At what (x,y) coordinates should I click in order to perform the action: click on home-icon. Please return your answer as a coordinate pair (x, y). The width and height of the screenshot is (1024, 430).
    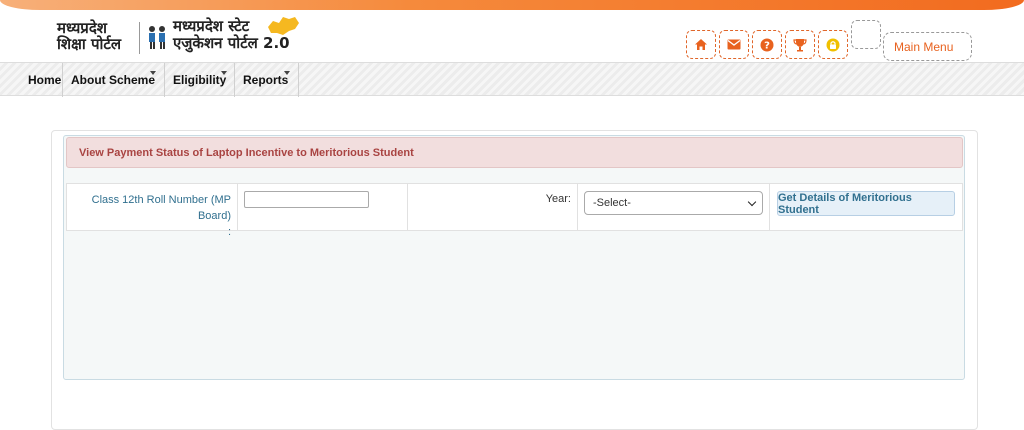
    Looking at the image, I should click on (701, 44).